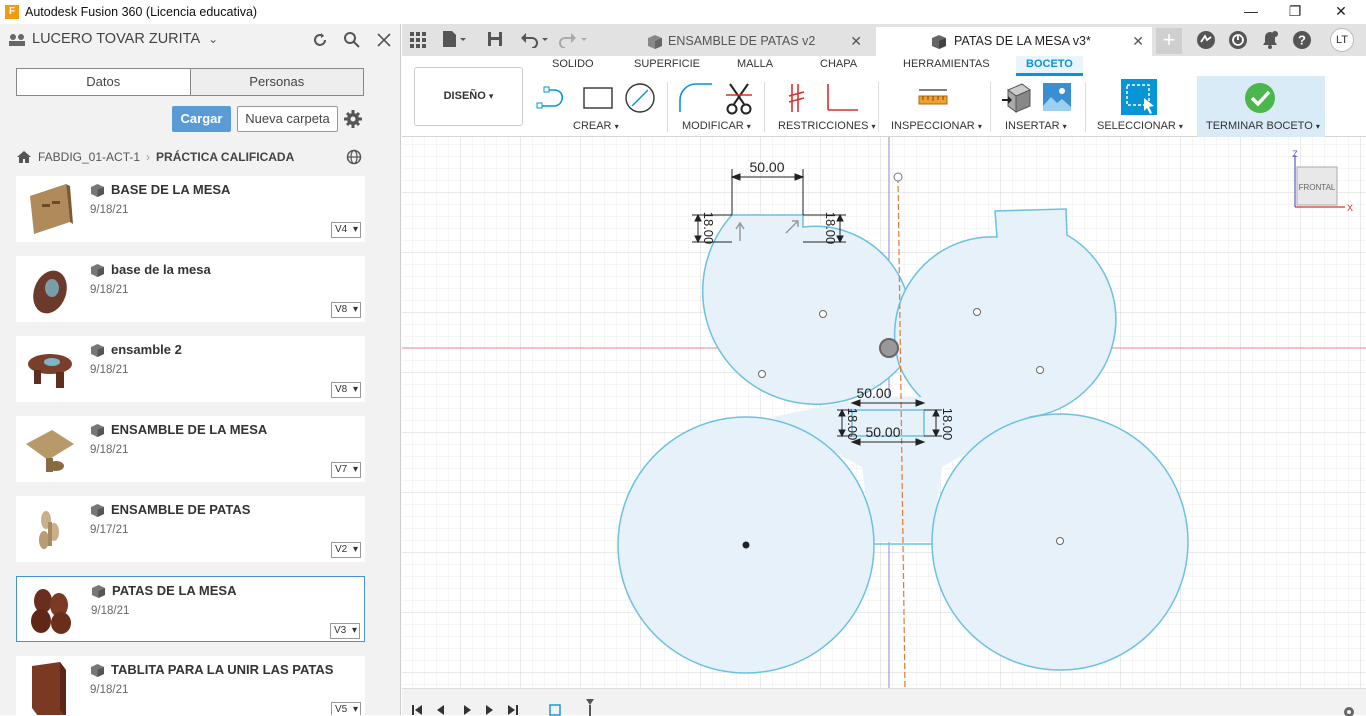 The height and width of the screenshot is (716, 1366). I want to click on measure-ruler-icon, so click(933, 98).